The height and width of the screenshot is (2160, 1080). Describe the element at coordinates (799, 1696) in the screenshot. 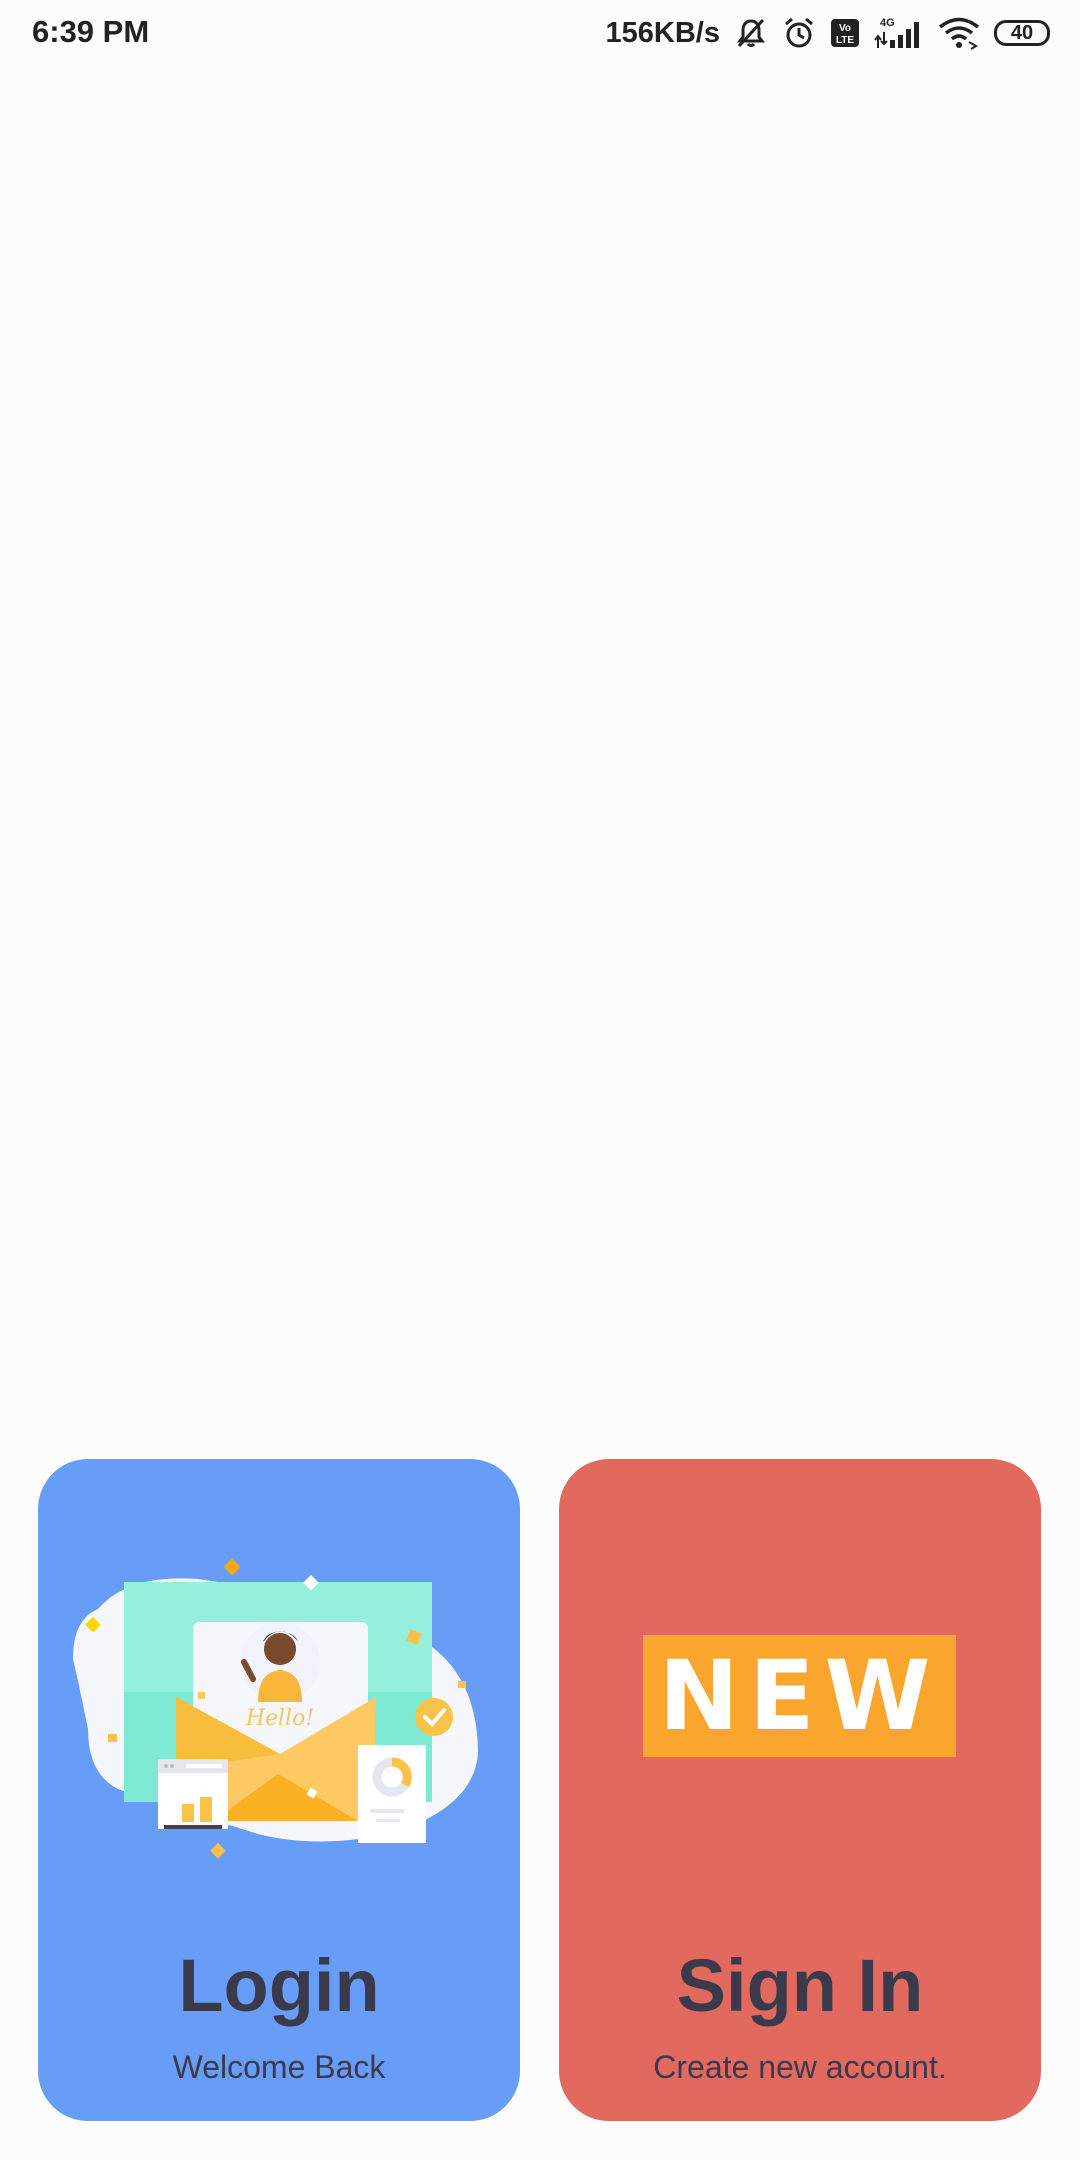

I see `new-badge: NEW` at that location.